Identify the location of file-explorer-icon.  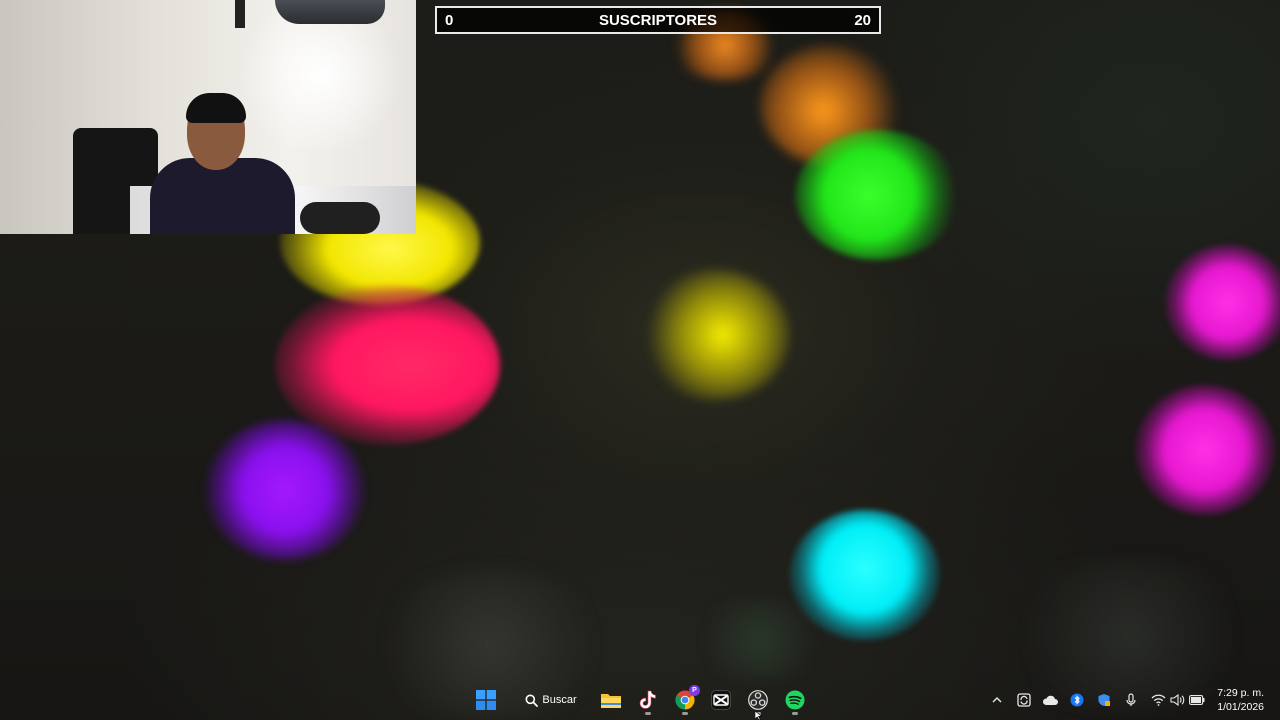
(611, 701).